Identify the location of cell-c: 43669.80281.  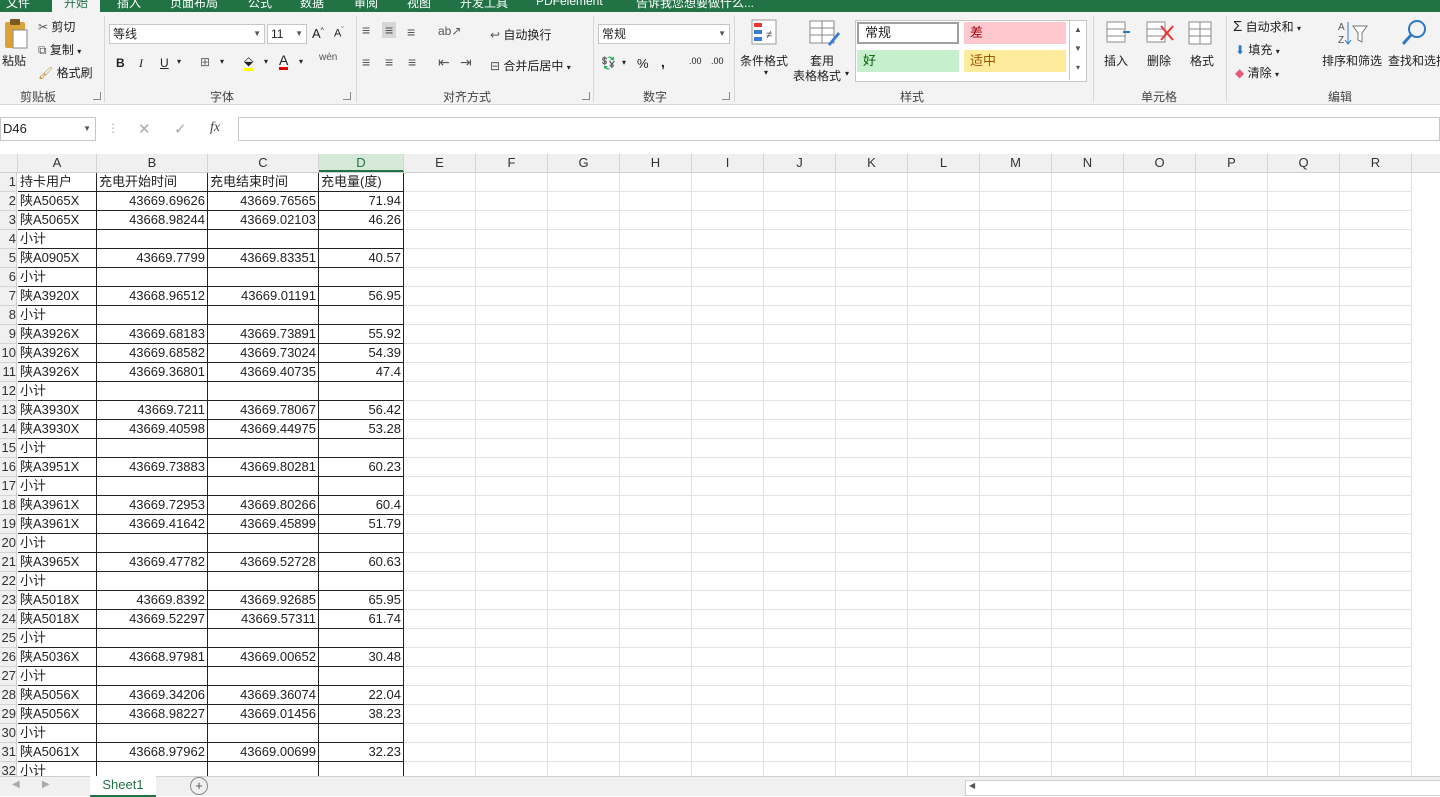
(263, 467).